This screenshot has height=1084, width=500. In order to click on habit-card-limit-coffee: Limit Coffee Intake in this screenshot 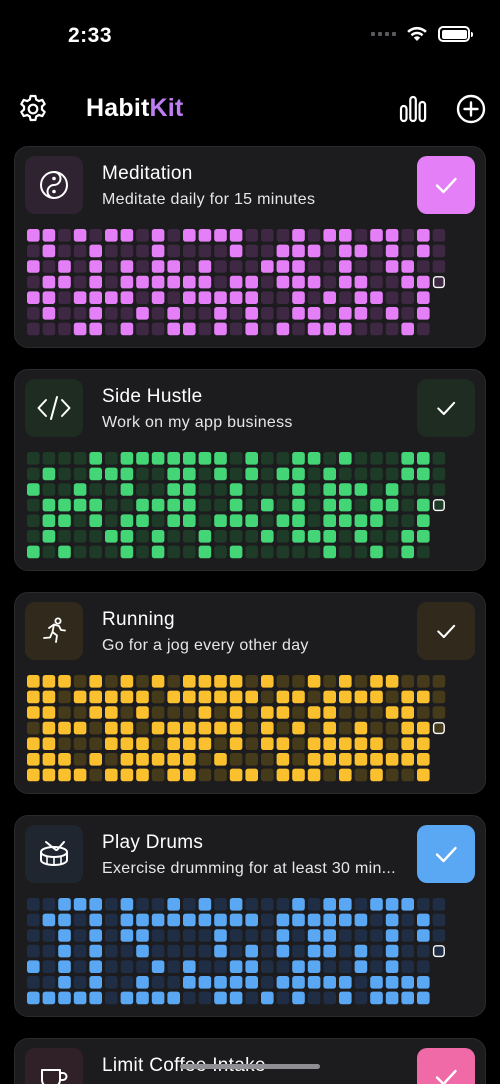, I will do `click(250, 1061)`.